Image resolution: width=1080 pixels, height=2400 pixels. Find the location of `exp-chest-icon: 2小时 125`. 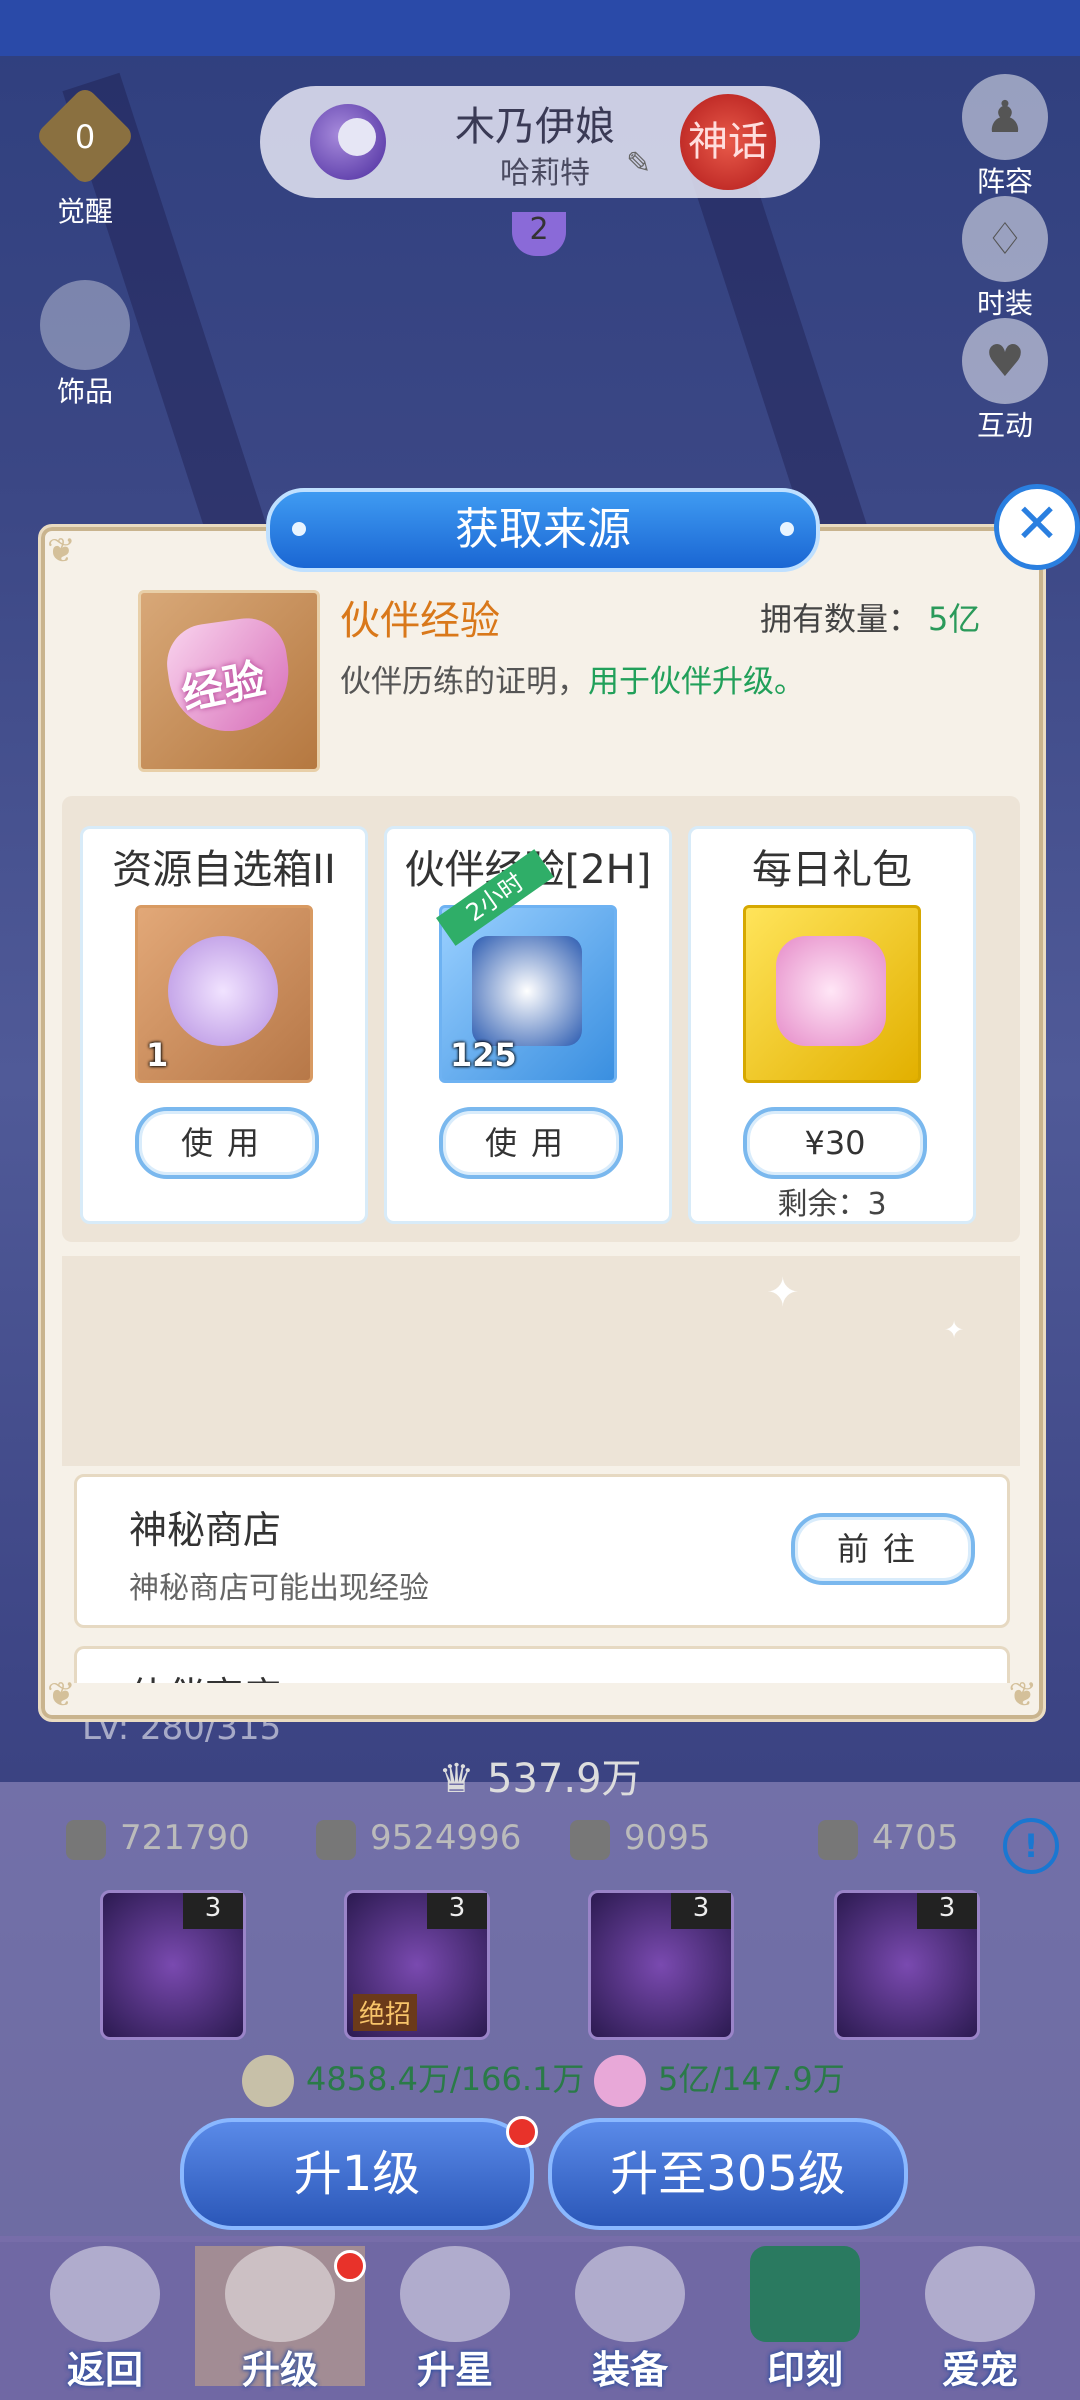

exp-chest-icon: 2小时 125 is located at coordinates (526, 966).